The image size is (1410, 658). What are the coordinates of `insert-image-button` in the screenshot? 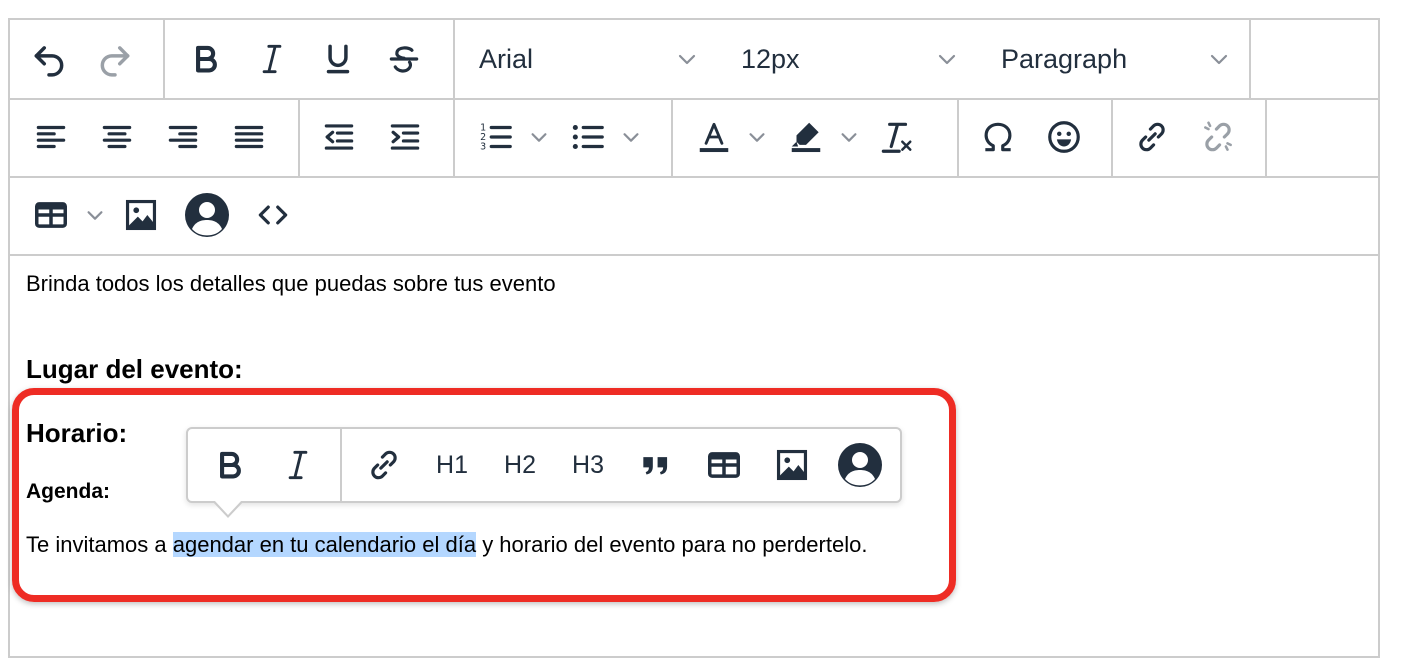 It's located at (141, 215).